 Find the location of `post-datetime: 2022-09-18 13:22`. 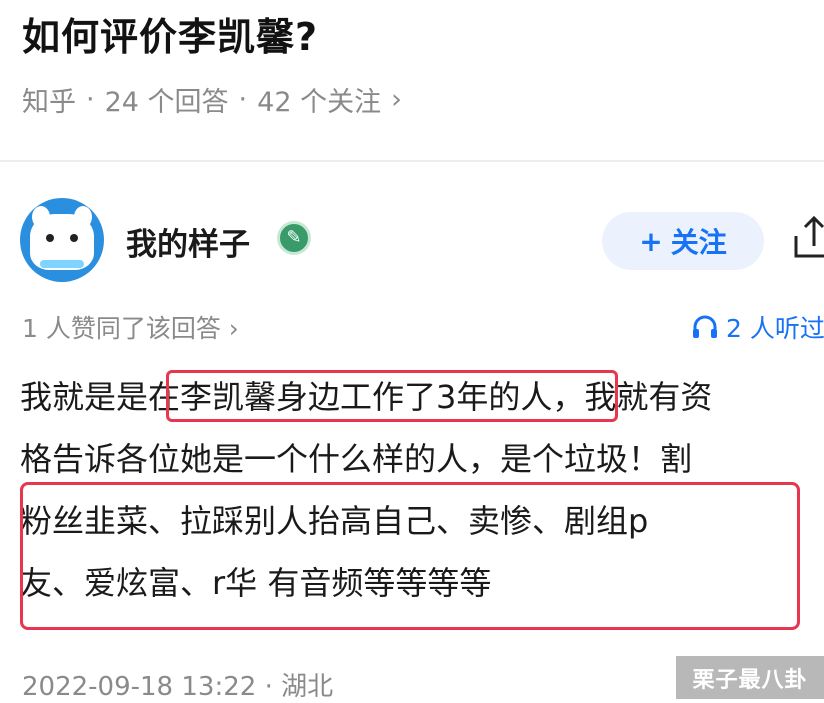

post-datetime: 2022-09-18 13:22 is located at coordinates (139, 687).